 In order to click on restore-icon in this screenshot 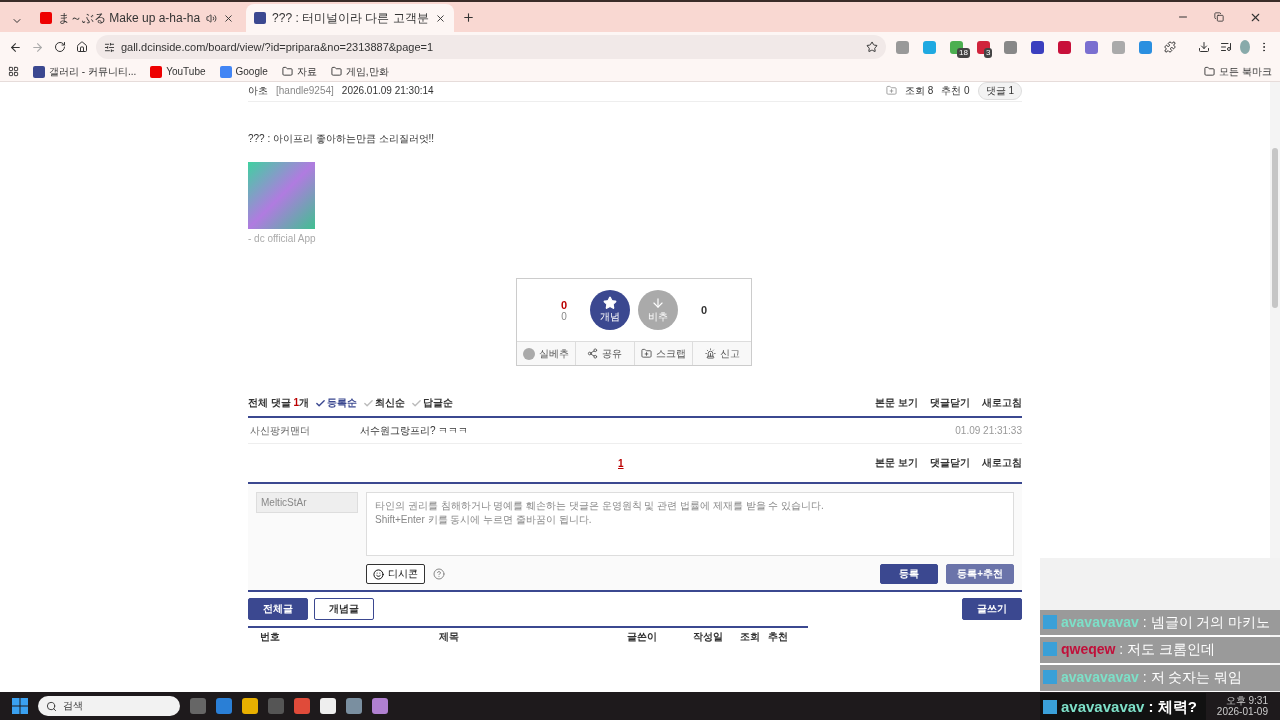, I will do `click(1219, 17)`.